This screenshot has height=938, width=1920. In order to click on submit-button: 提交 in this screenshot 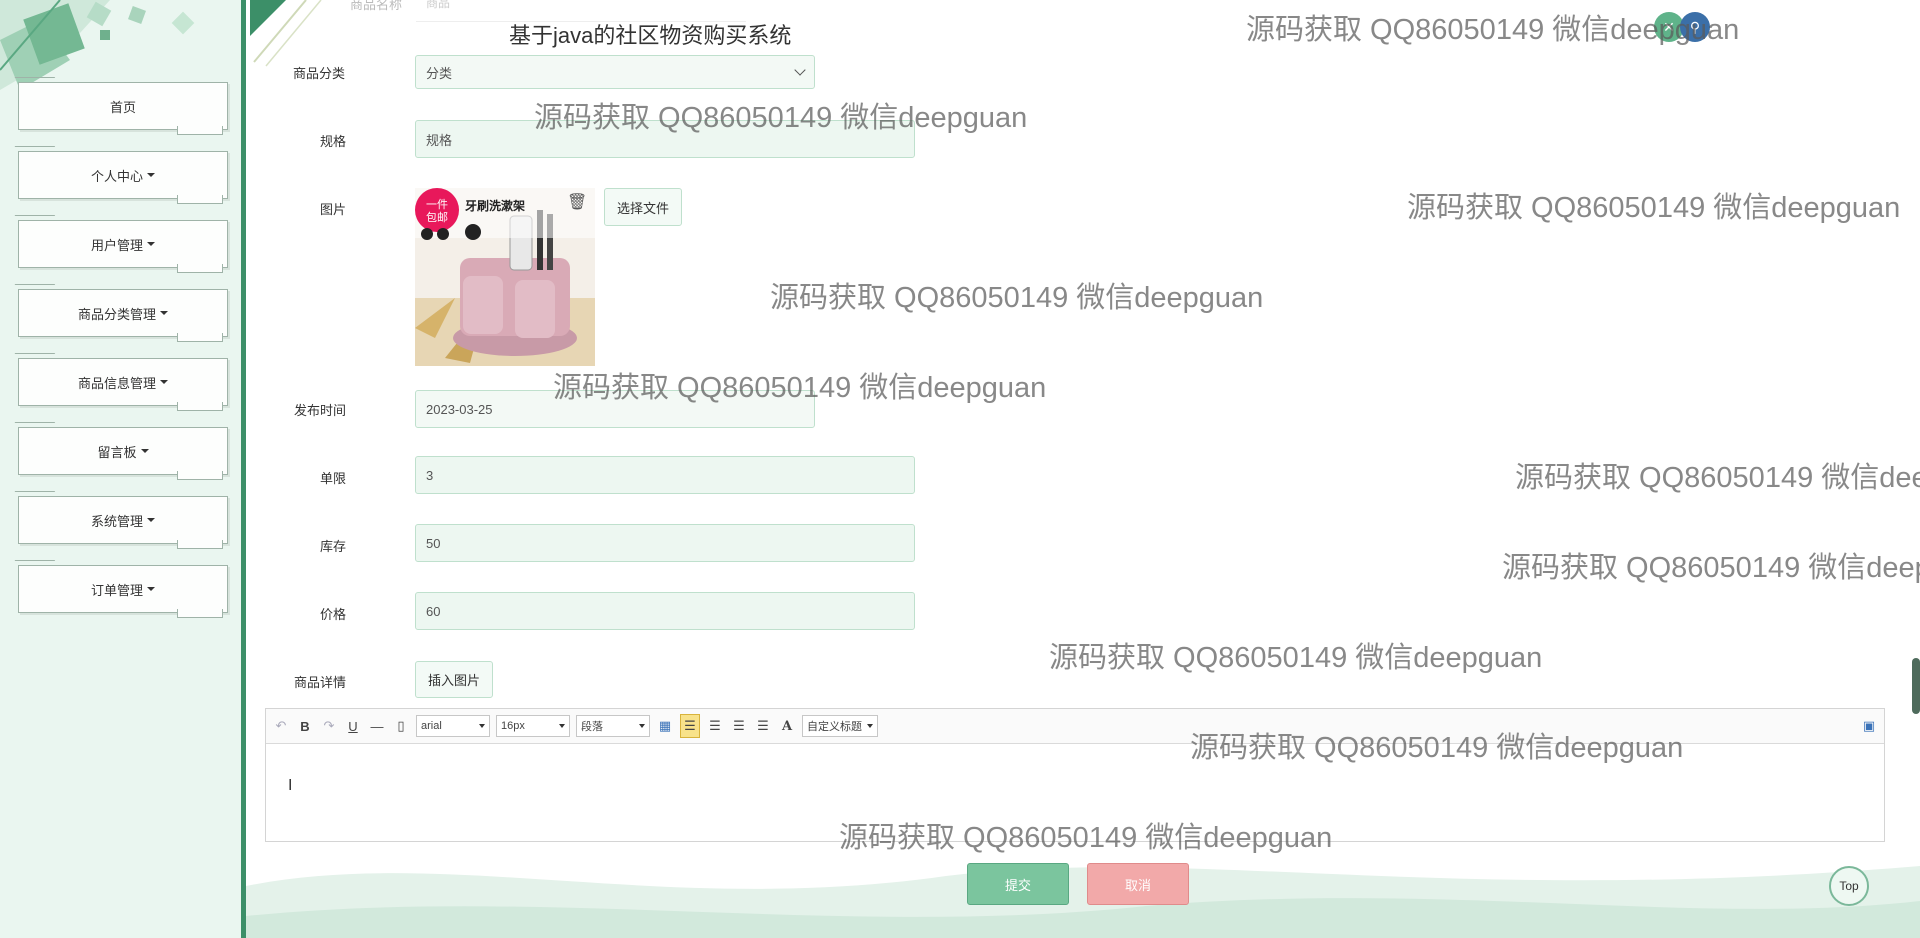, I will do `click(1018, 884)`.